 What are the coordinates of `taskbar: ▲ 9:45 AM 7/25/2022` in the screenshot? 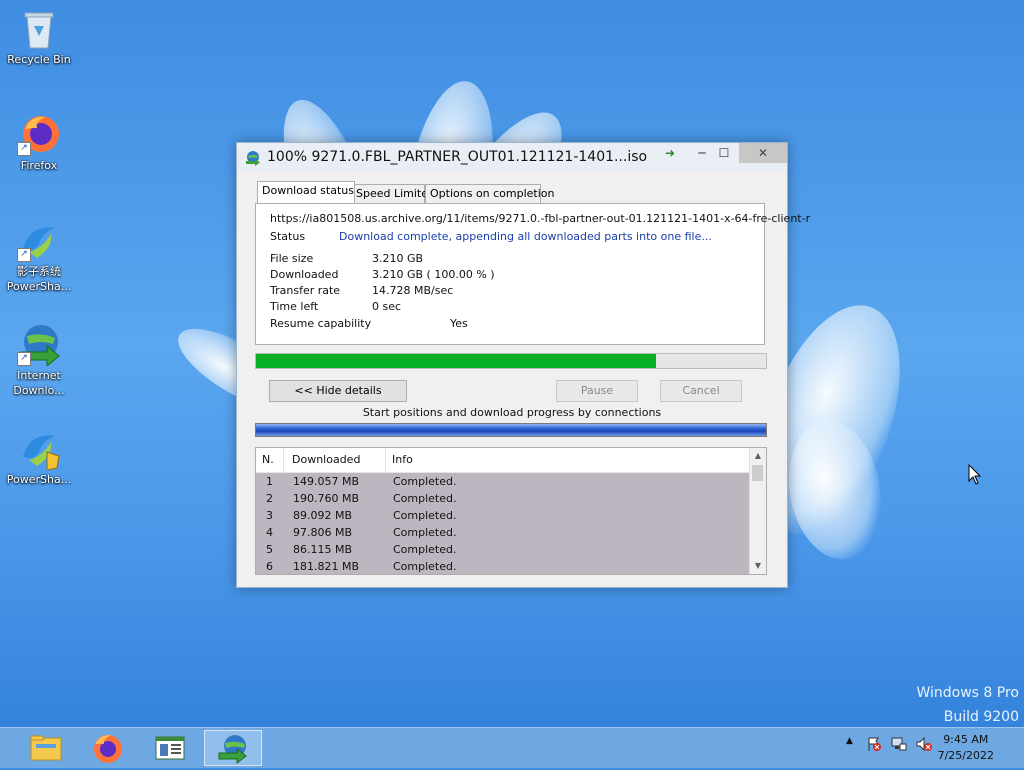 It's located at (512, 747).